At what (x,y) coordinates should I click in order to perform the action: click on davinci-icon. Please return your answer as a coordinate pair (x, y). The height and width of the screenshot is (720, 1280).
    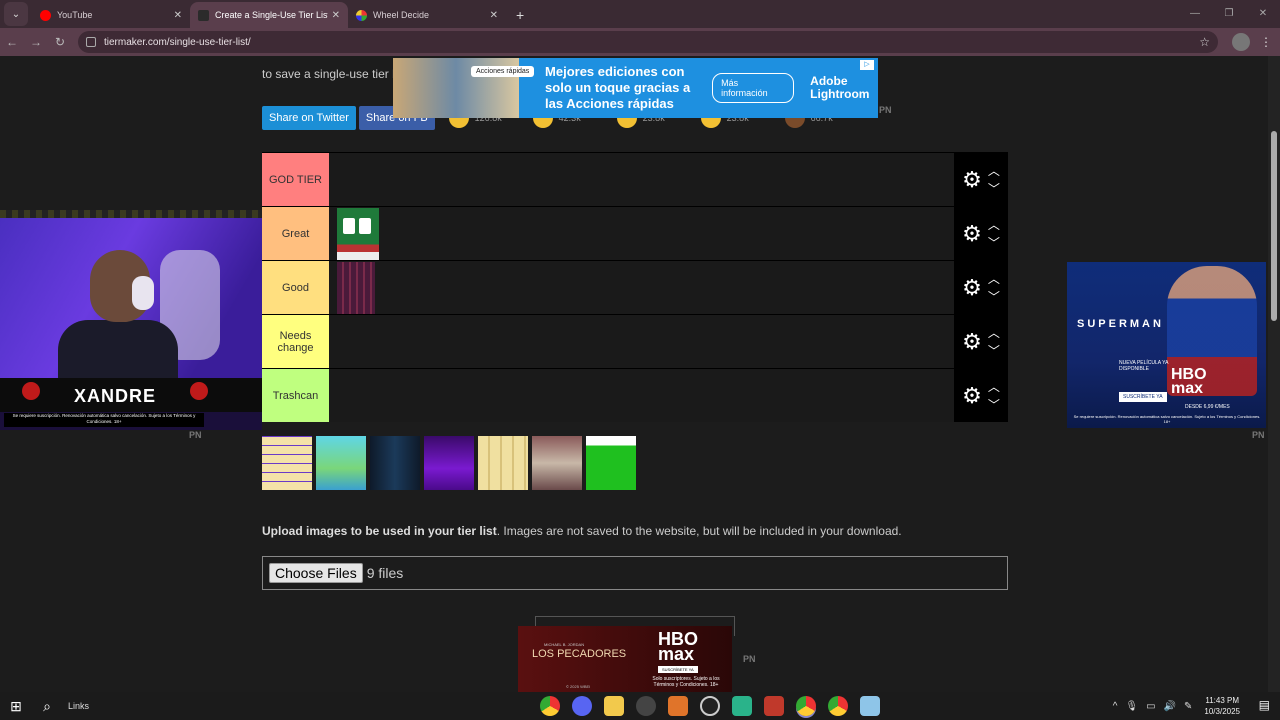
    Looking at the image, I should click on (646, 706).